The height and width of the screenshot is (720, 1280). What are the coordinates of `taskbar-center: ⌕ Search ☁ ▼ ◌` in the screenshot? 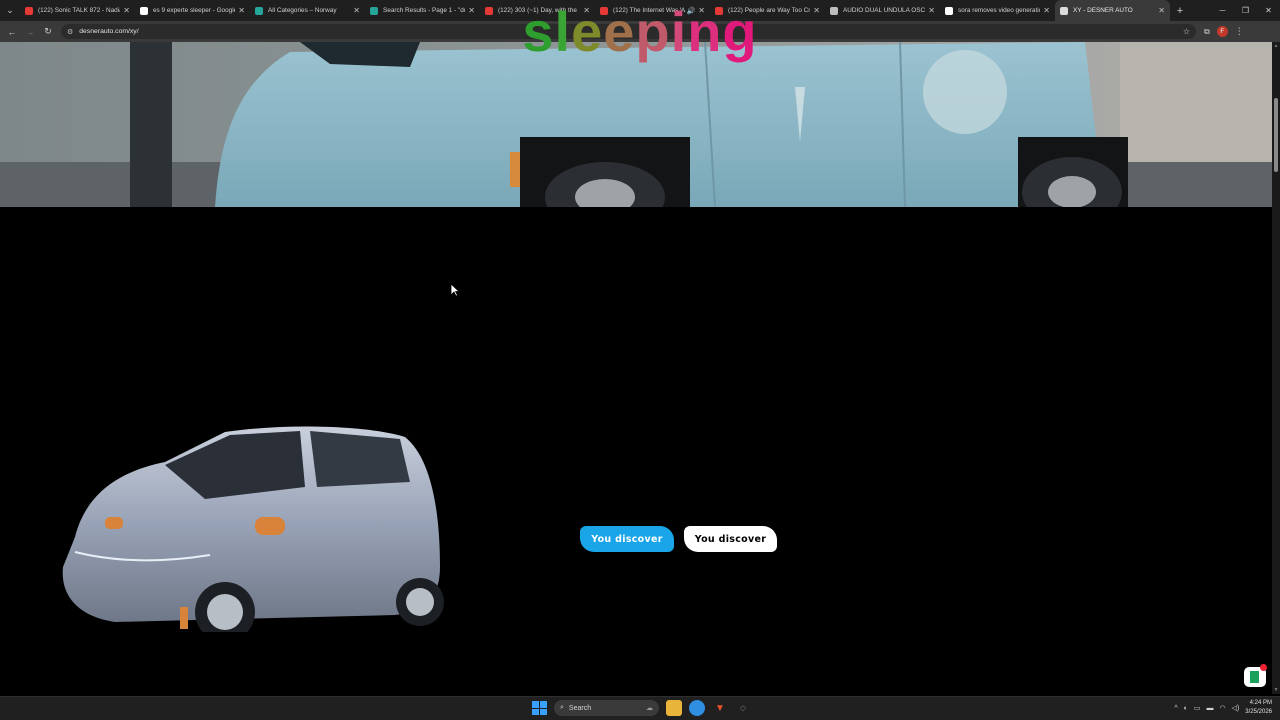 It's located at (641, 708).